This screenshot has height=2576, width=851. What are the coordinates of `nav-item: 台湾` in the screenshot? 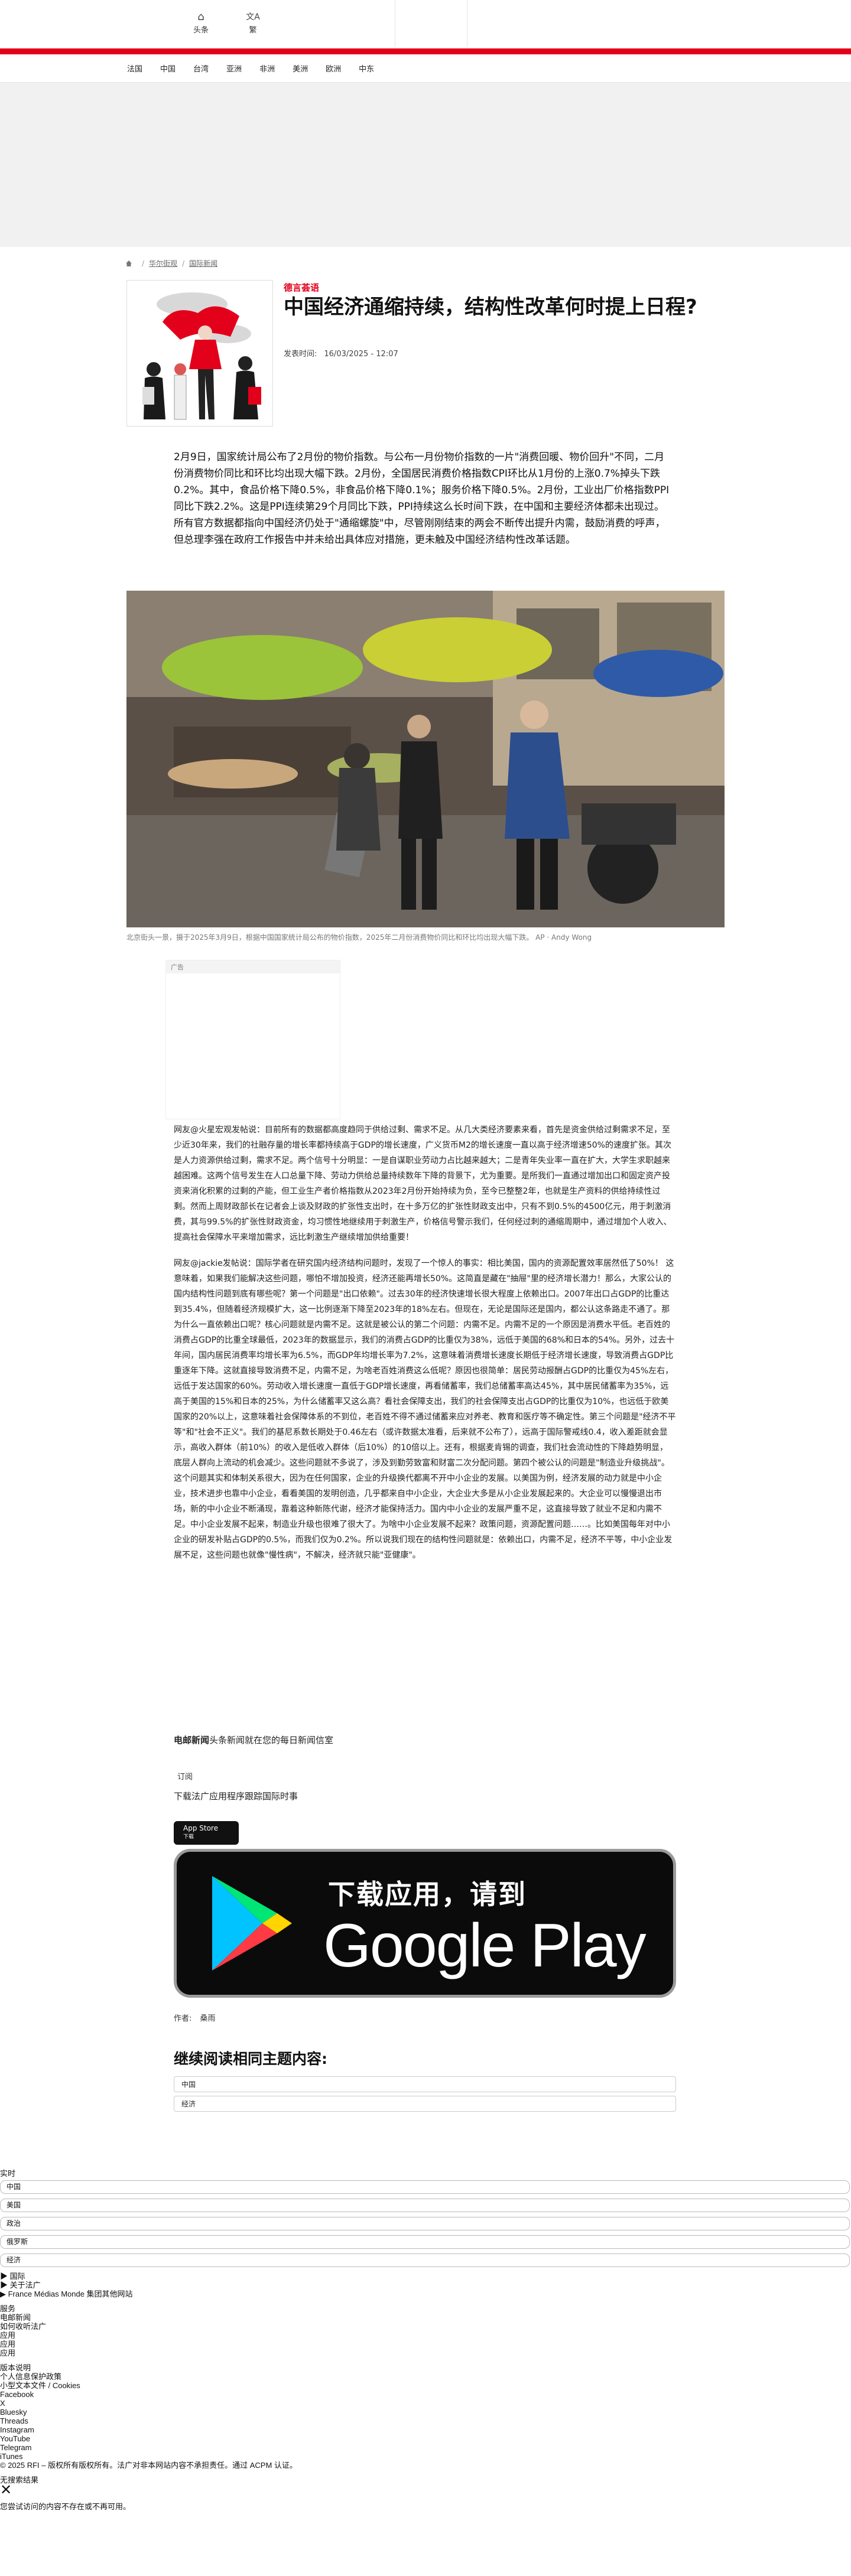 It's located at (201, 68).